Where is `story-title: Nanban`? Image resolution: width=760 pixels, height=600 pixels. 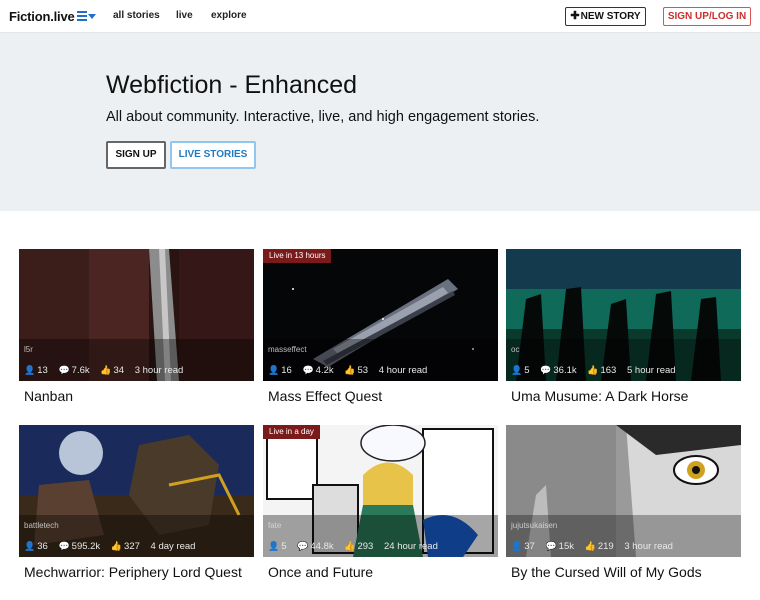
story-title: Nanban is located at coordinates (48, 396).